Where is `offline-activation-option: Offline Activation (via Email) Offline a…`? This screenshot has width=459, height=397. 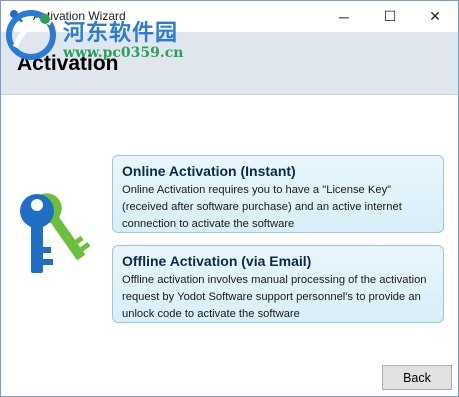
offline-activation-option: Offline Activation (via Email) Offline a… is located at coordinates (278, 284).